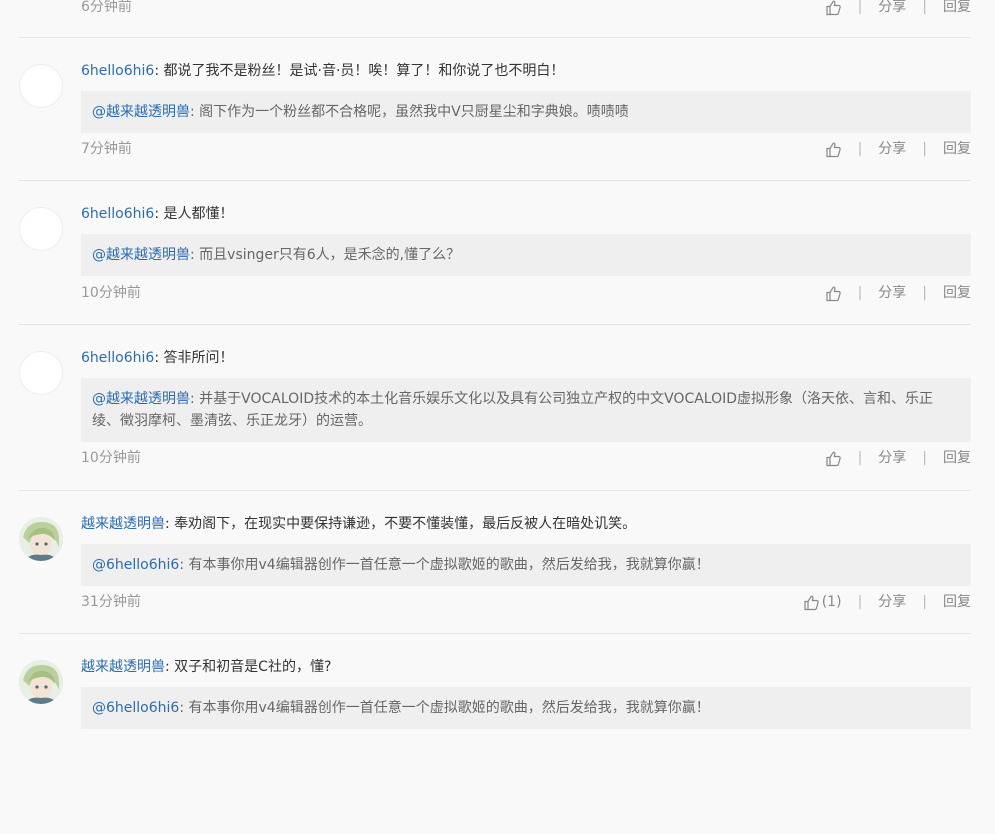 This screenshot has height=834, width=995. I want to click on comment-text: 都说了我不是粉丝！是试·音·员！唉！算了！和你说了也不明白！, so click(364, 71).